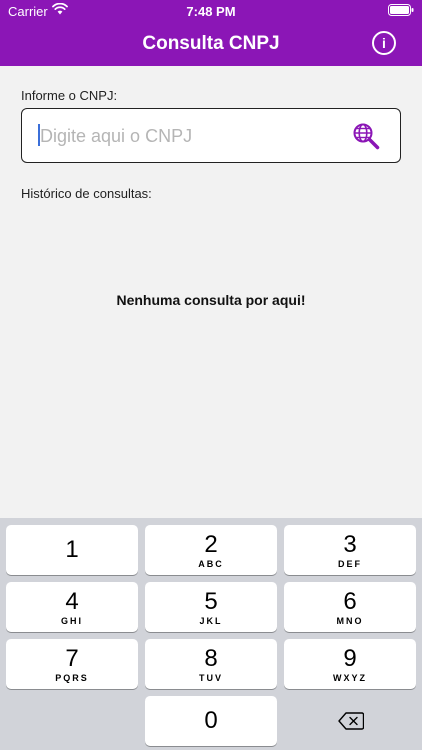 Image resolution: width=422 pixels, height=750 pixels. I want to click on key-2: 2 ABC, so click(211, 550).